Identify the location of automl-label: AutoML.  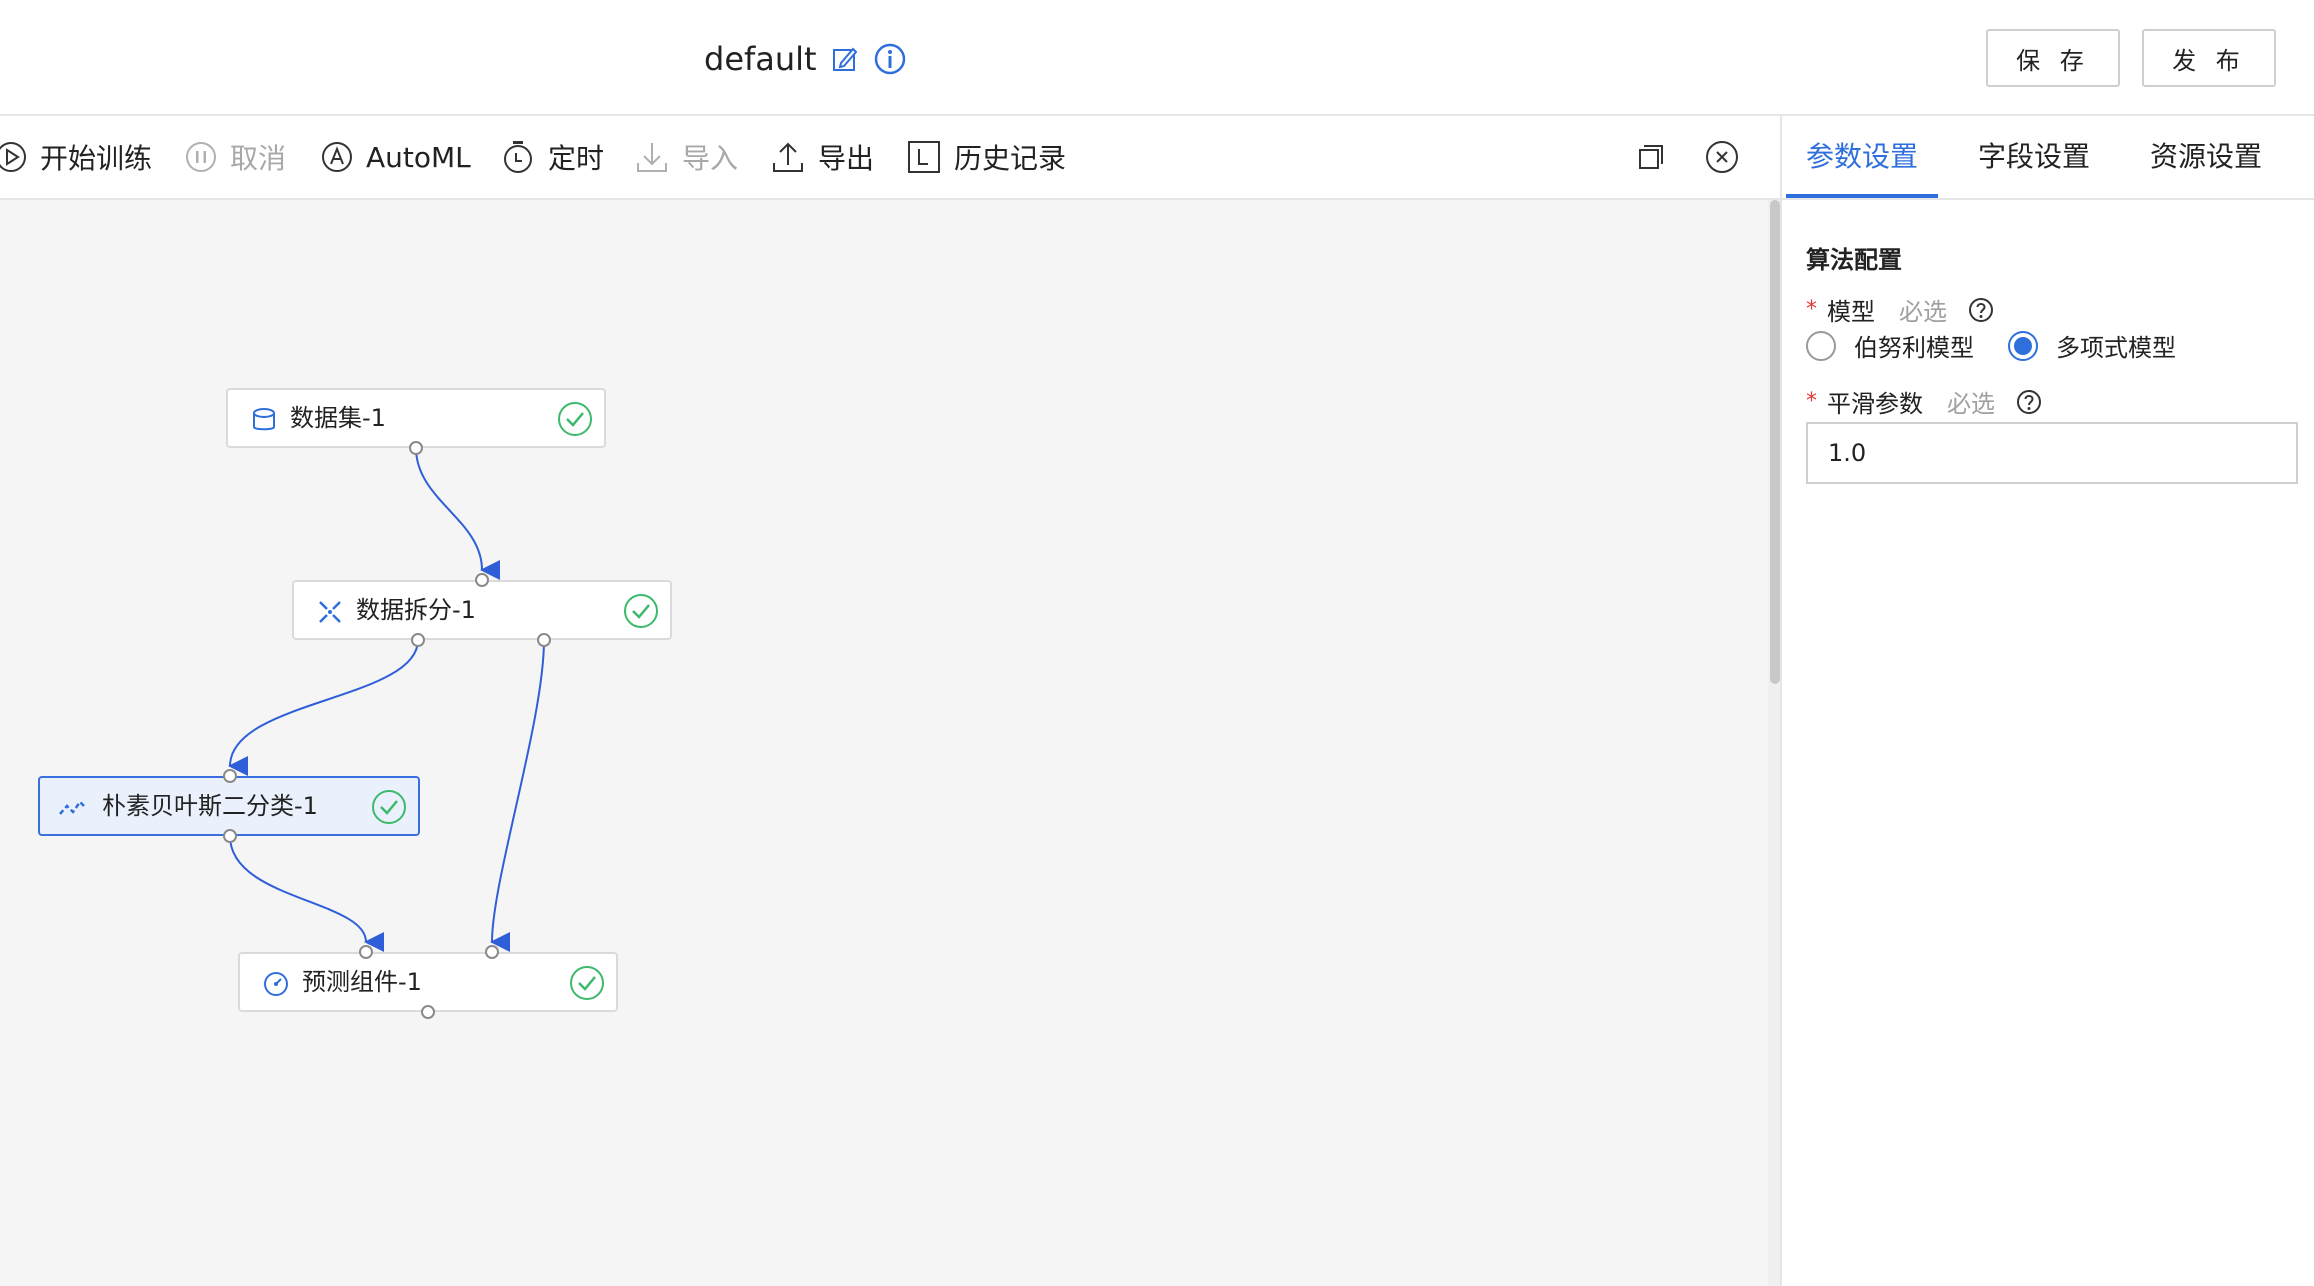
(418, 157).